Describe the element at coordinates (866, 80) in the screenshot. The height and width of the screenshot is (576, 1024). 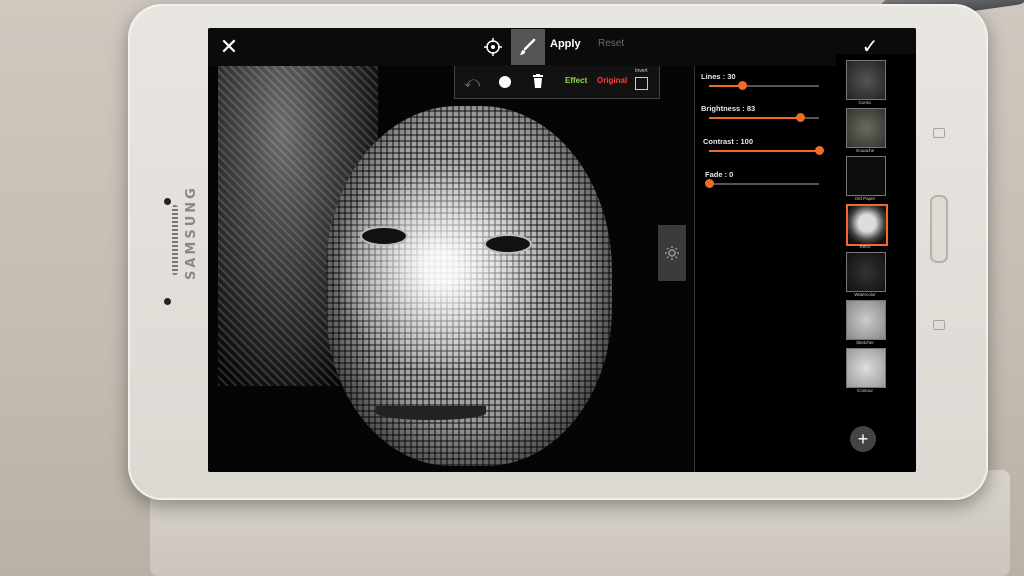
I see `effect-thumb-comic` at that location.